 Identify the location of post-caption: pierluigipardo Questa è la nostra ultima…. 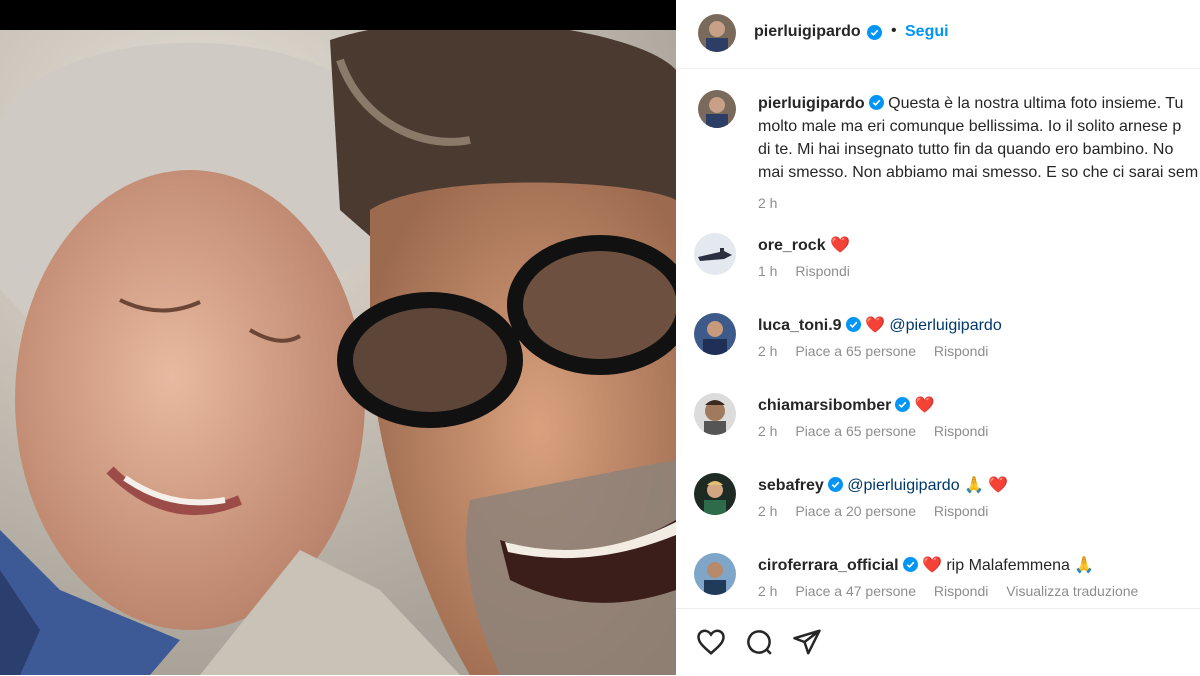
(979, 153).